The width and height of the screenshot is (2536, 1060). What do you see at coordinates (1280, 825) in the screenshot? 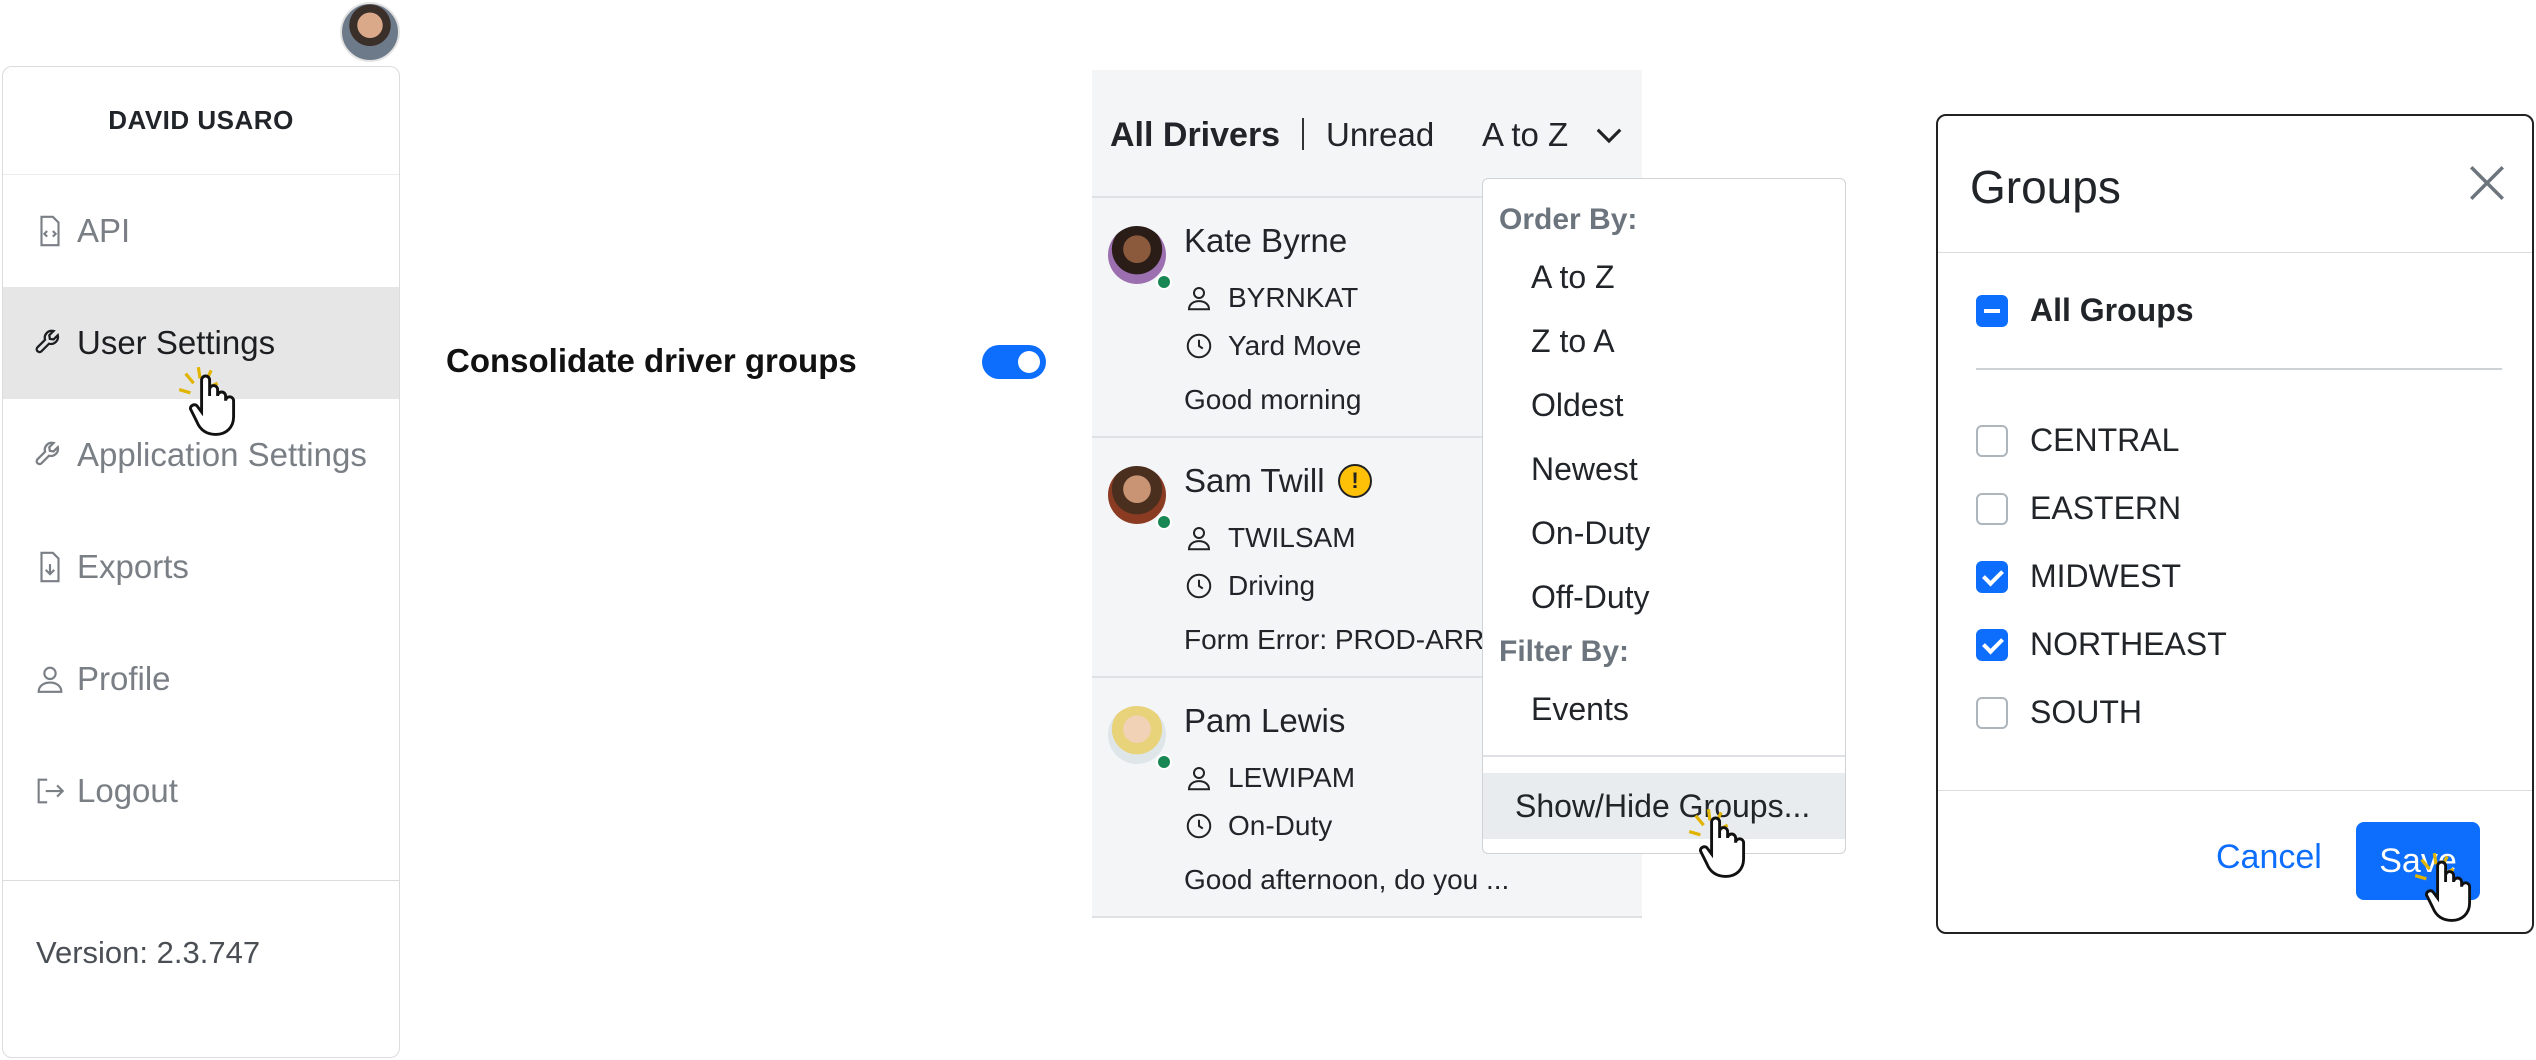
I see `driver-status: On-Duty` at bounding box center [1280, 825].